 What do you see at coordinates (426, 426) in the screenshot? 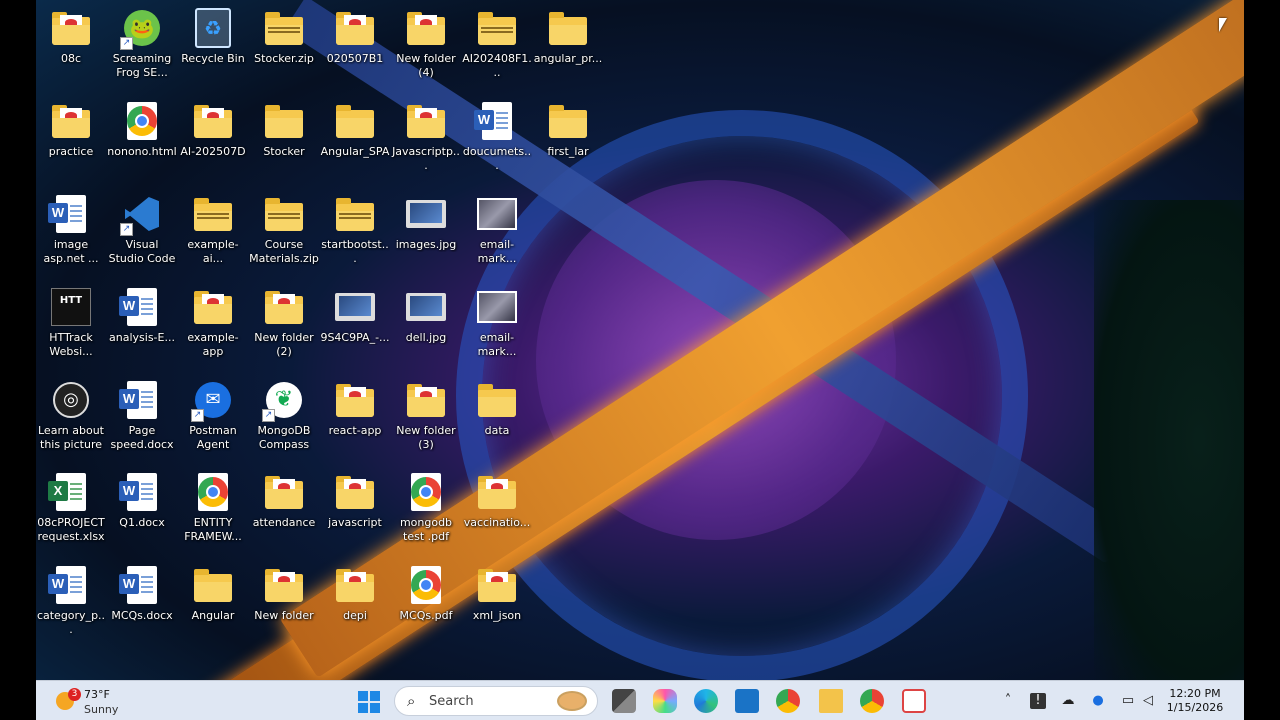
I see `desktop-icon: New folder (3)` at bounding box center [426, 426].